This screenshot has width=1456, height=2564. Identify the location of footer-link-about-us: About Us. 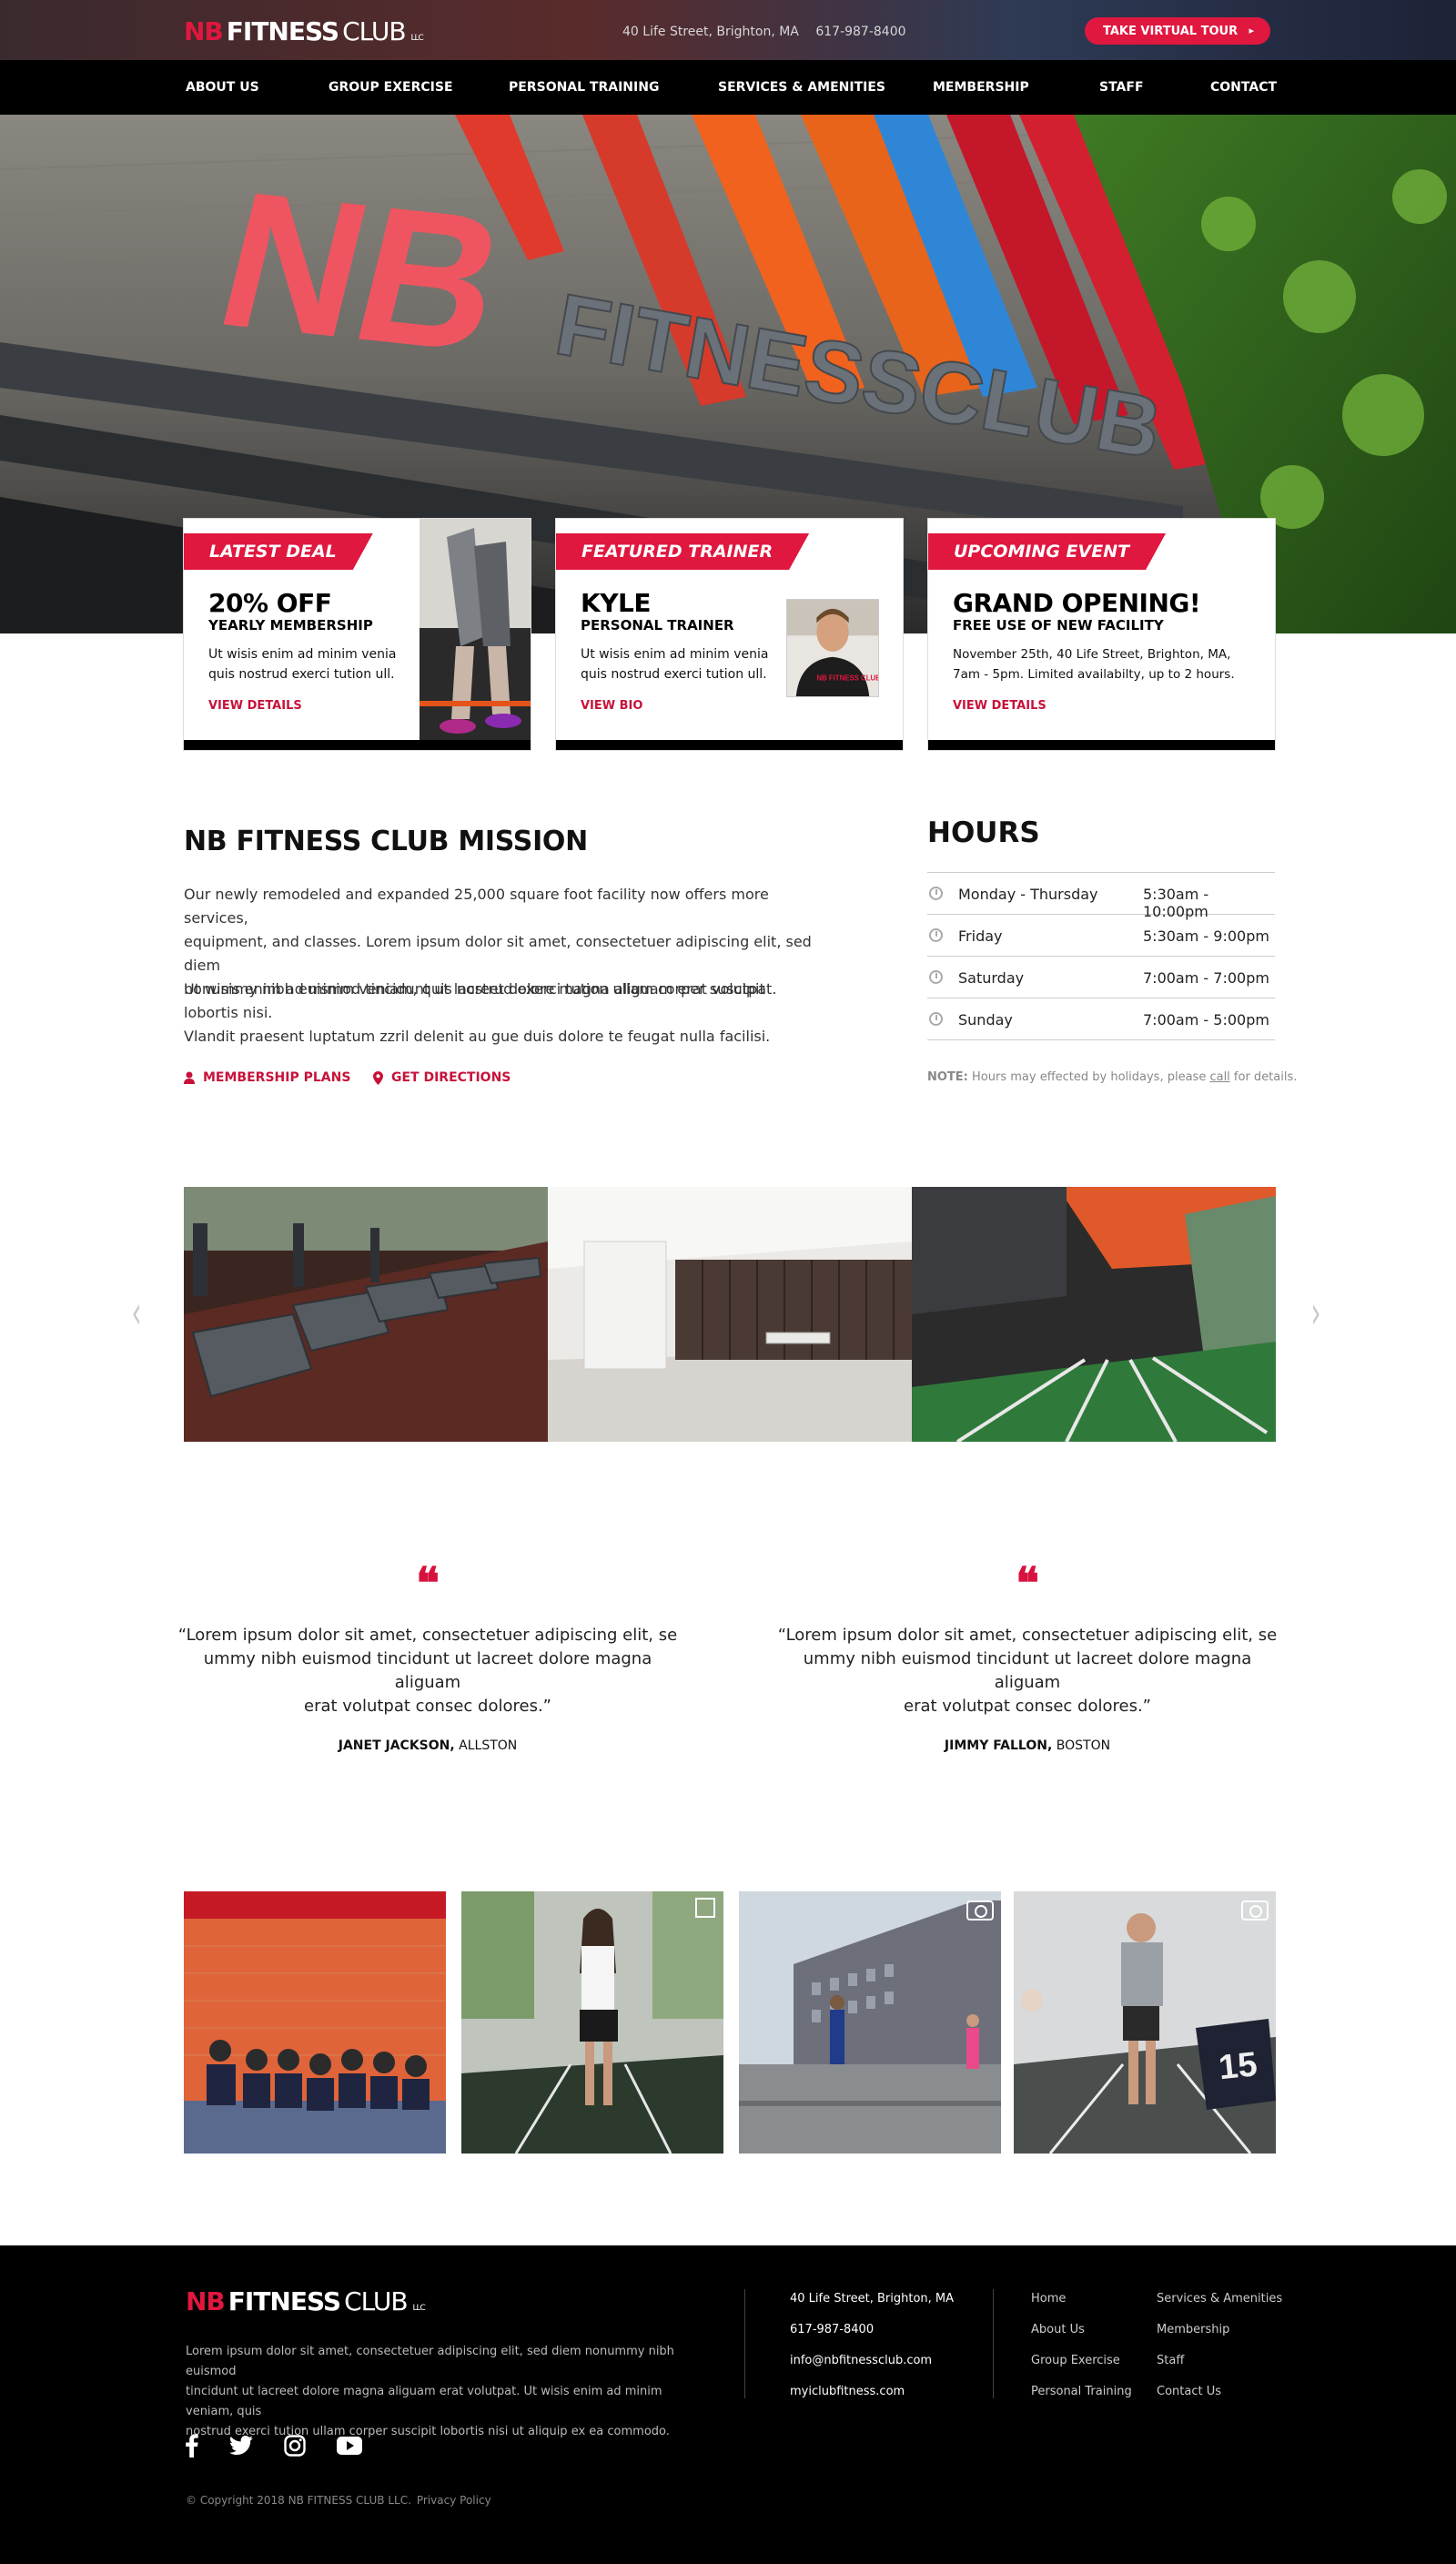
(1082, 2335).